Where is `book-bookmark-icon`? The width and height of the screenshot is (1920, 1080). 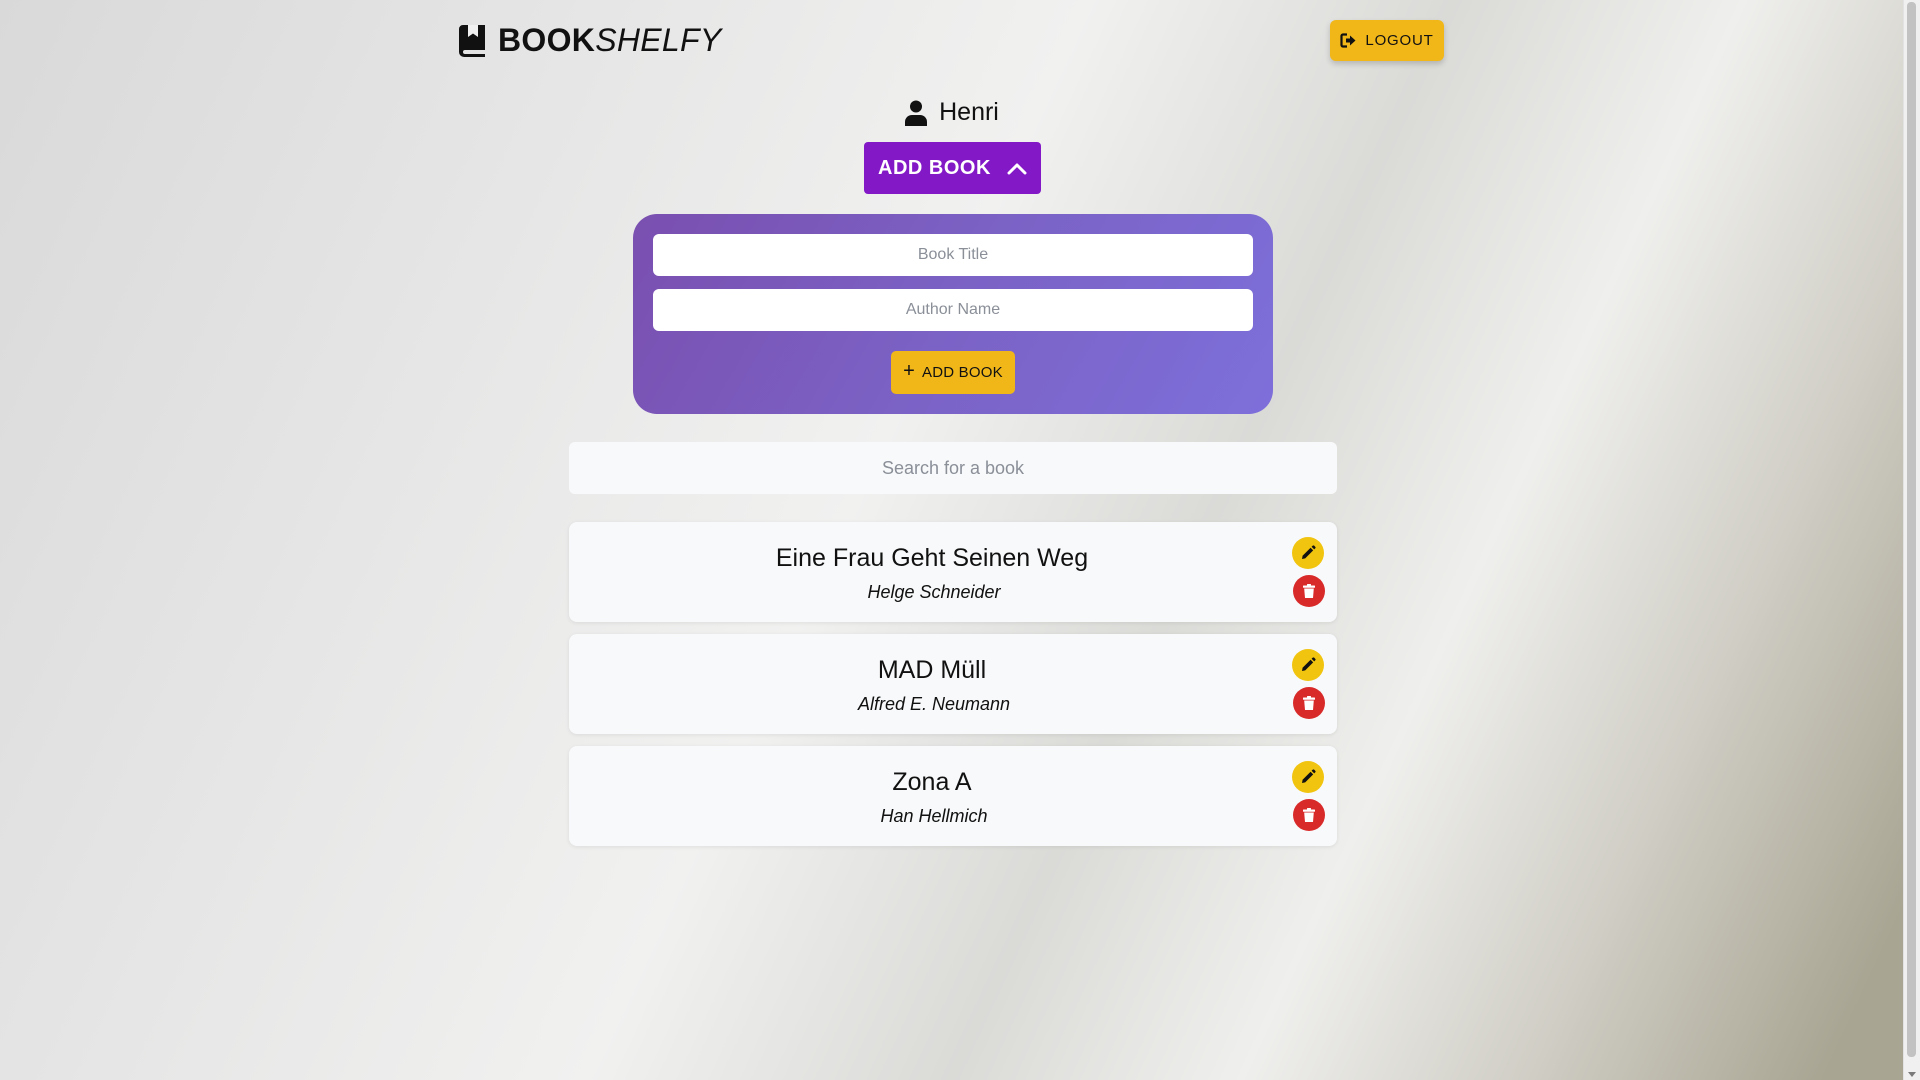
book-bookmark-icon is located at coordinates (472, 40).